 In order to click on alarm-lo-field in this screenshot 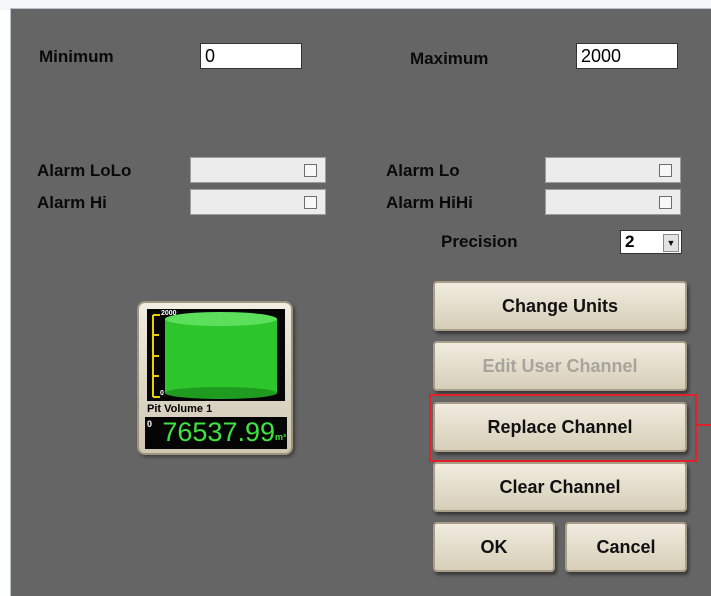, I will do `click(613, 170)`.